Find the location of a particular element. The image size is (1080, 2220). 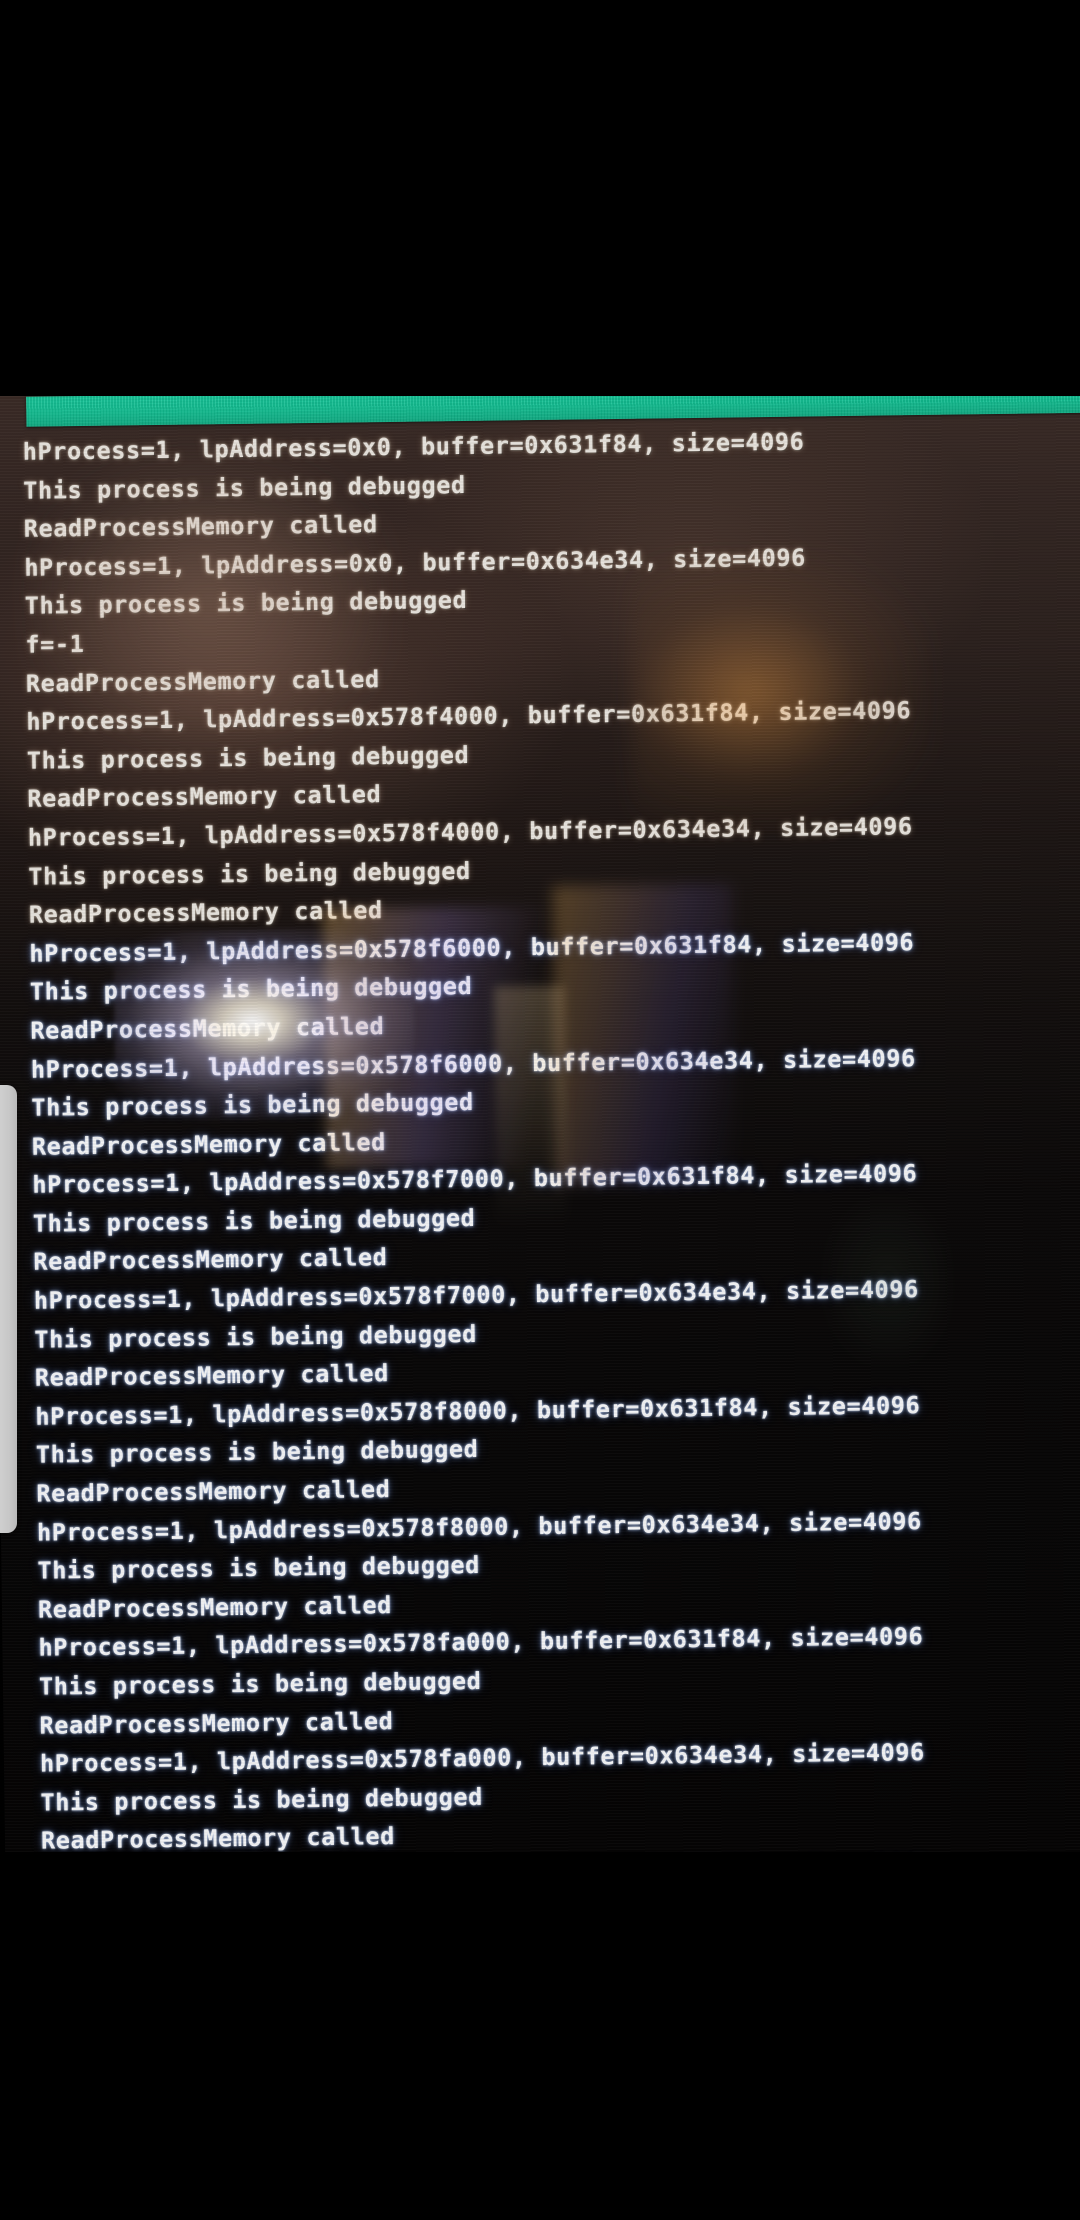

vertical-scrollbar-thumb is located at coordinates (8, 1309).